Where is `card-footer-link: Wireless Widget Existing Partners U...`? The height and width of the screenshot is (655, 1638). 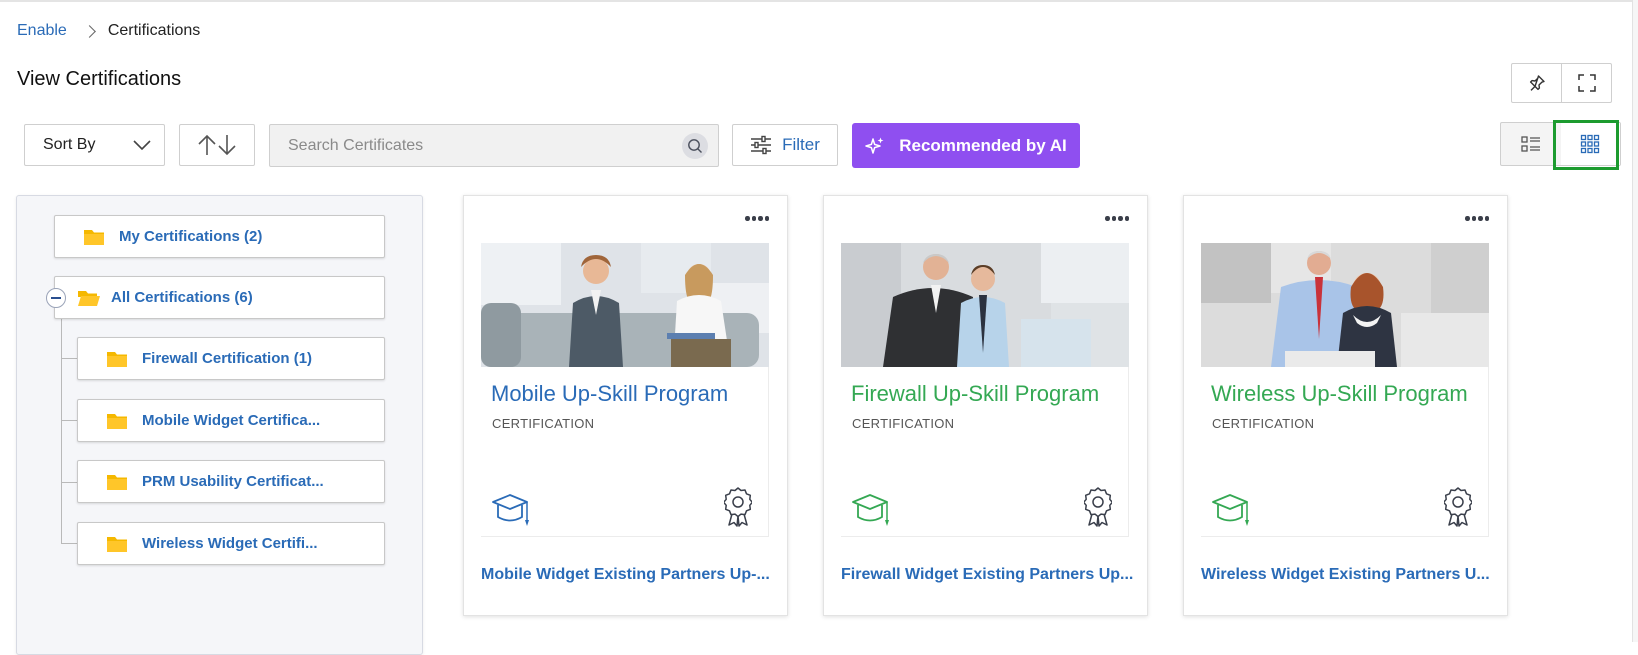
card-footer-link: Wireless Widget Existing Partners U... is located at coordinates (1351, 575).